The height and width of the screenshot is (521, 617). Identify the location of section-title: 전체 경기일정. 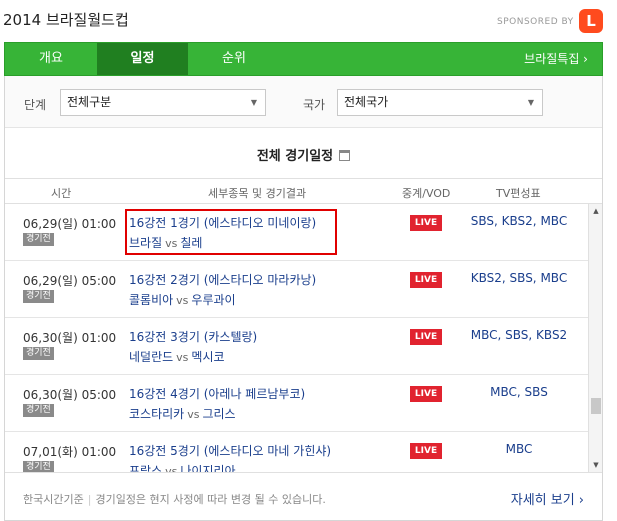
(303, 156).